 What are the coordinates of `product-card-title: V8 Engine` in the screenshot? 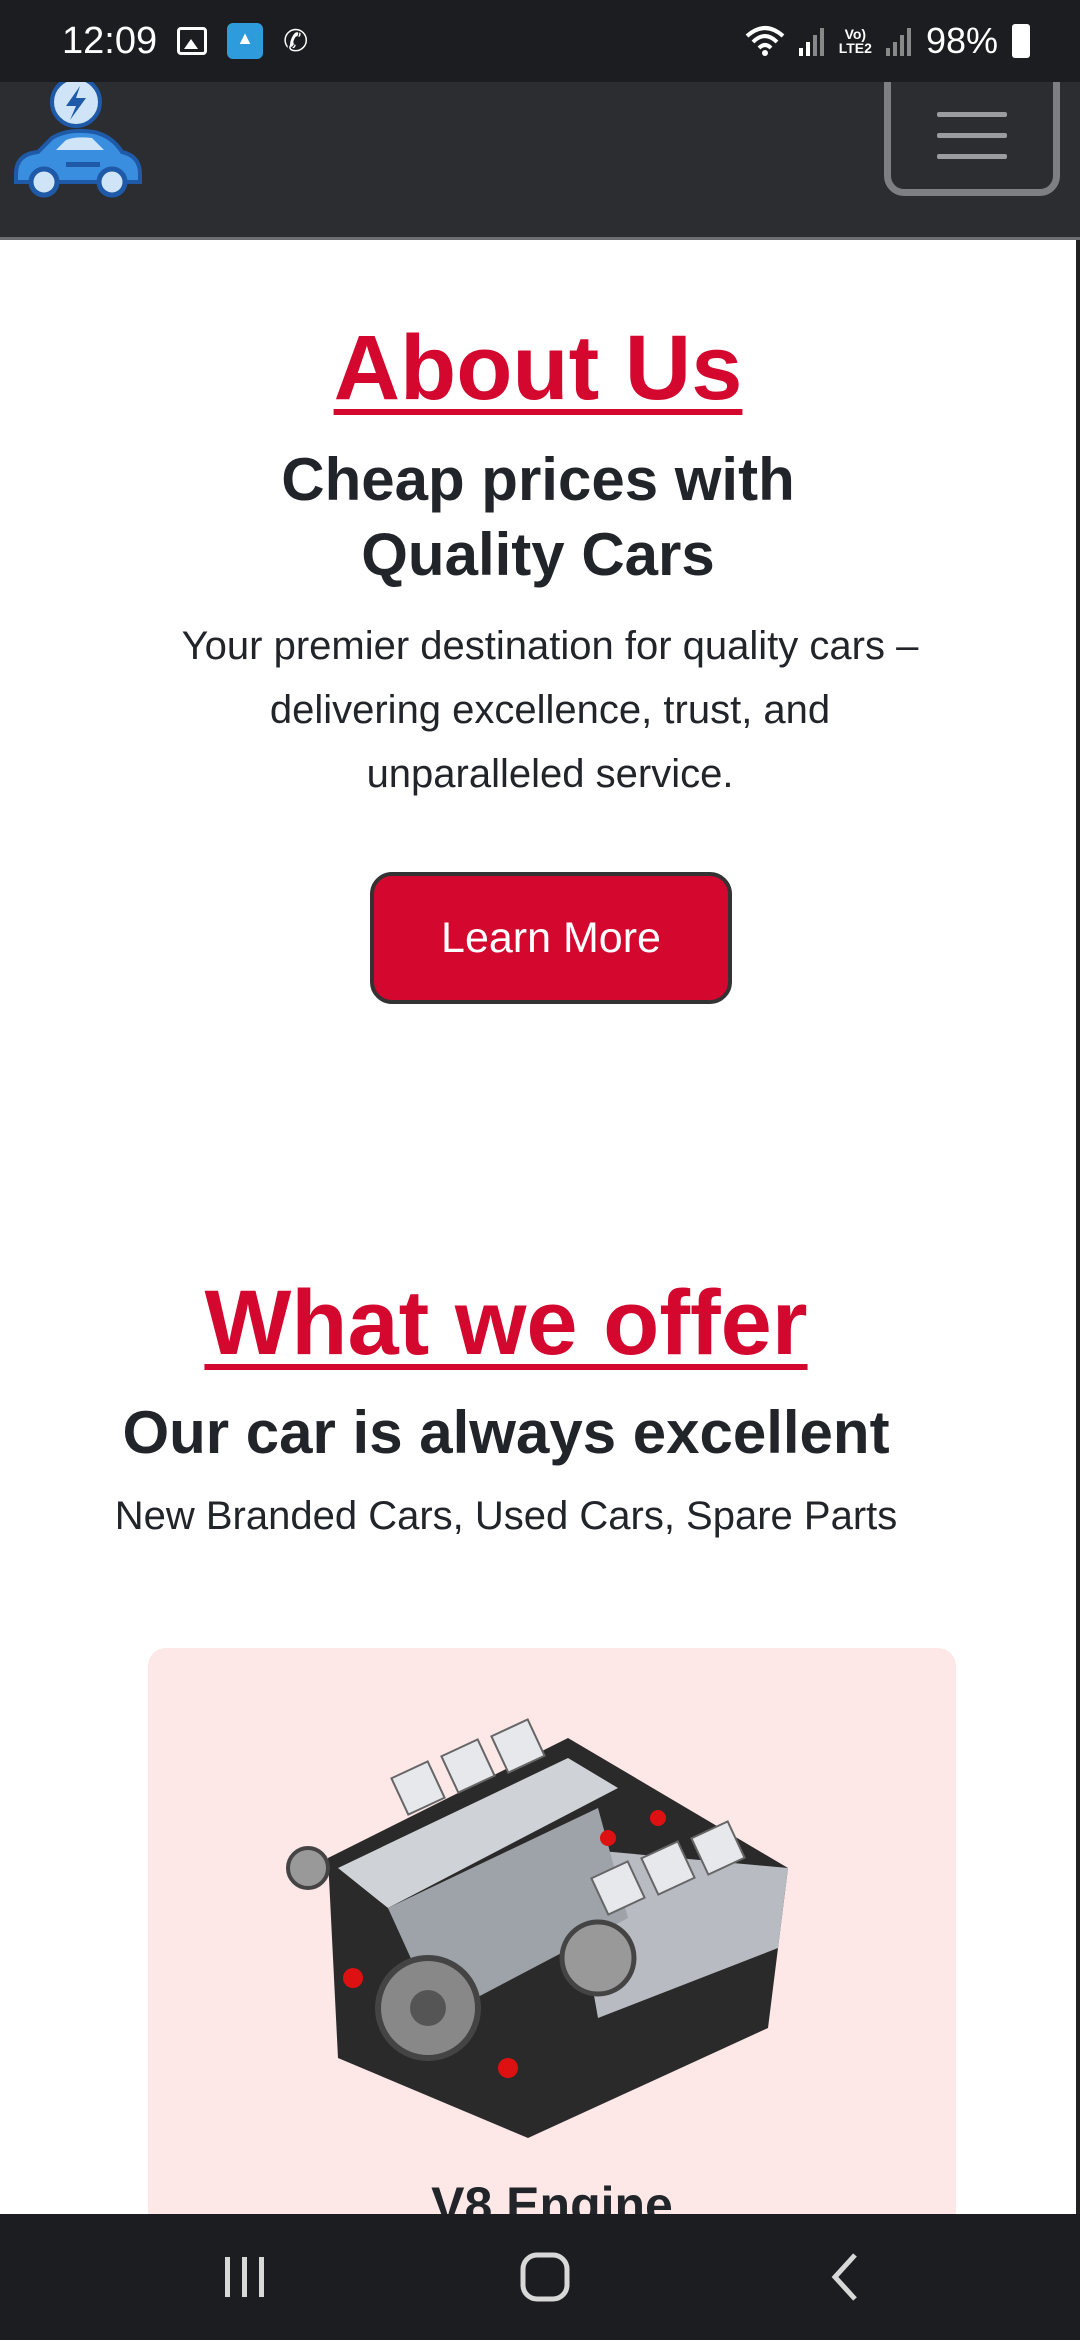 It's located at (552, 2195).